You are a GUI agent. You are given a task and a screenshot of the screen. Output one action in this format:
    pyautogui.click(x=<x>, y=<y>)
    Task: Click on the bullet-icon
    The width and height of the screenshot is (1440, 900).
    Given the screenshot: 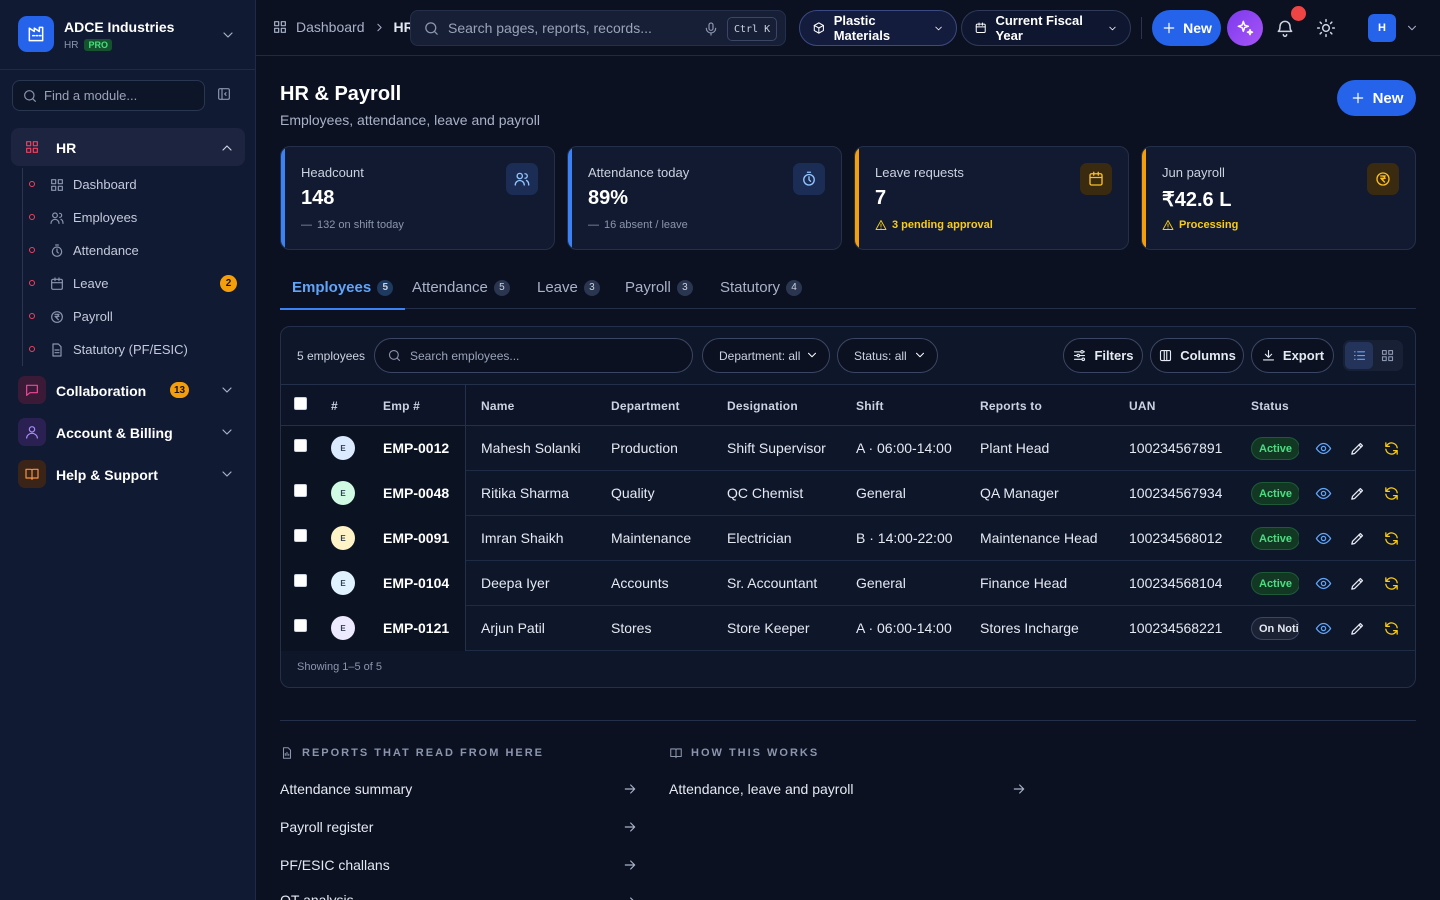 What is the action you would take?
    pyautogui.click(x=32, y=184)
    